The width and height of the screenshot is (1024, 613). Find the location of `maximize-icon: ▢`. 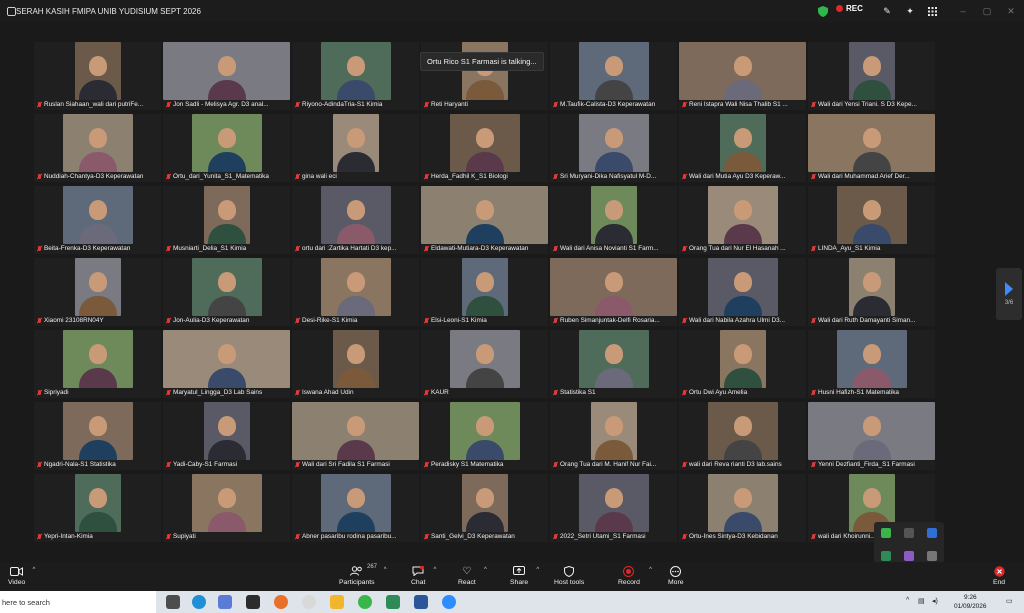

maximize-icon: ▢ is located at coordinates (987, 11).